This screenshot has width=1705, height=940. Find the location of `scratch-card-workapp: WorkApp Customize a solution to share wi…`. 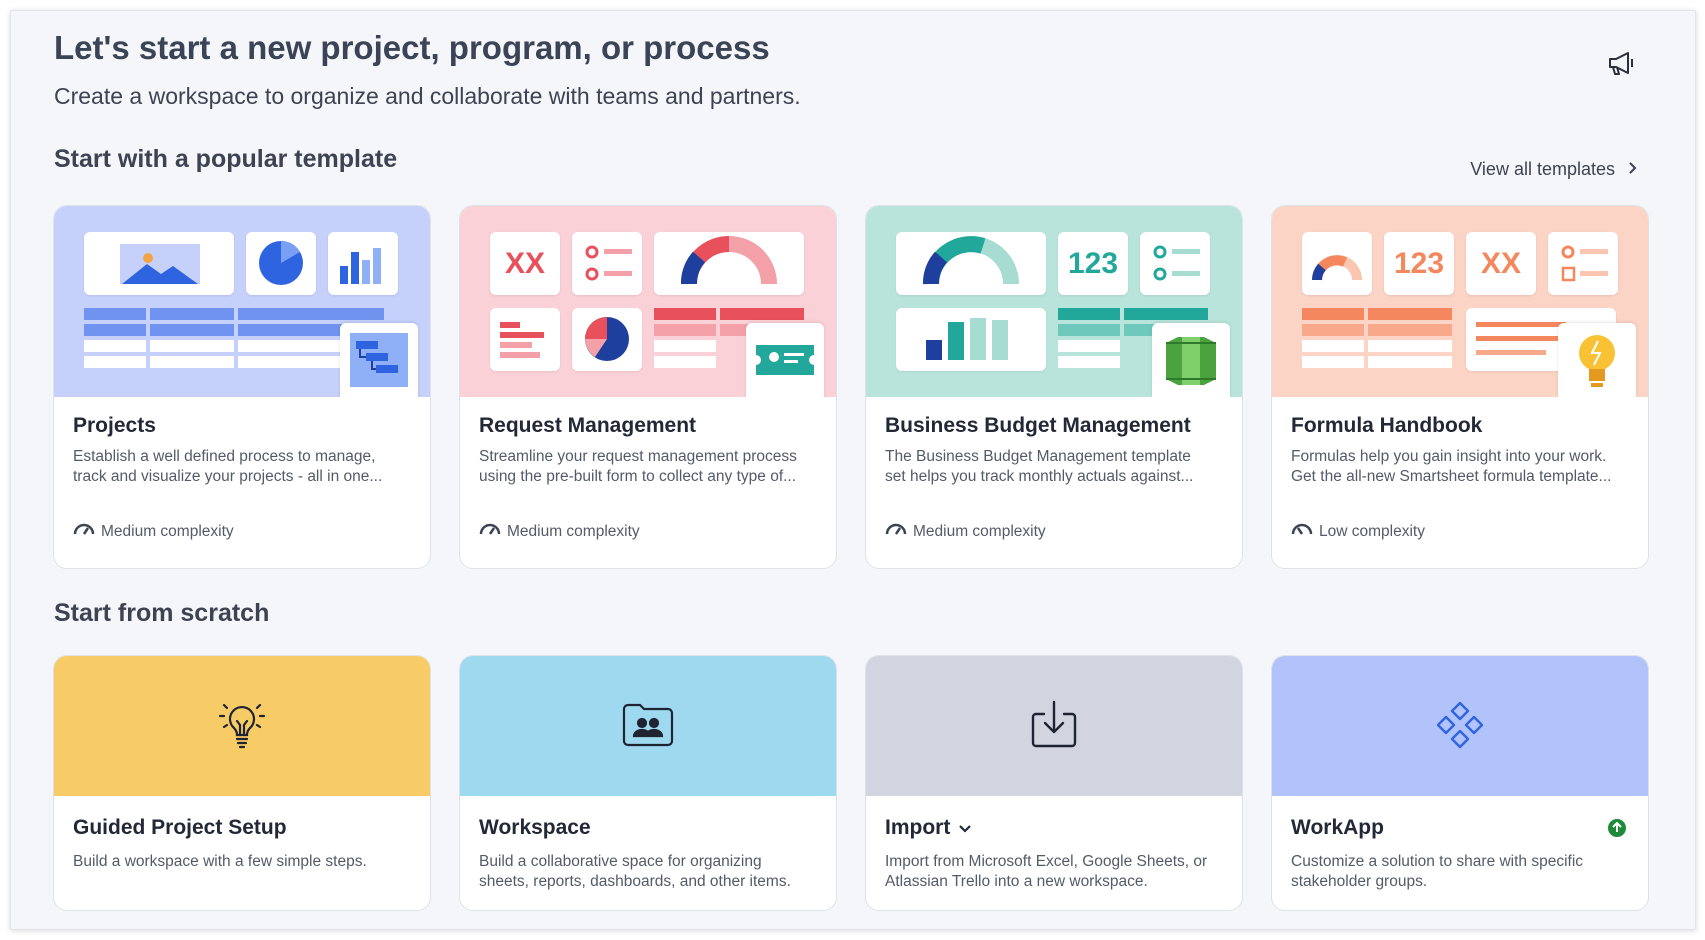

scratch-card-workapp: WorkApp Customize a solution to share wi… is located at coordinates (1460, 783).